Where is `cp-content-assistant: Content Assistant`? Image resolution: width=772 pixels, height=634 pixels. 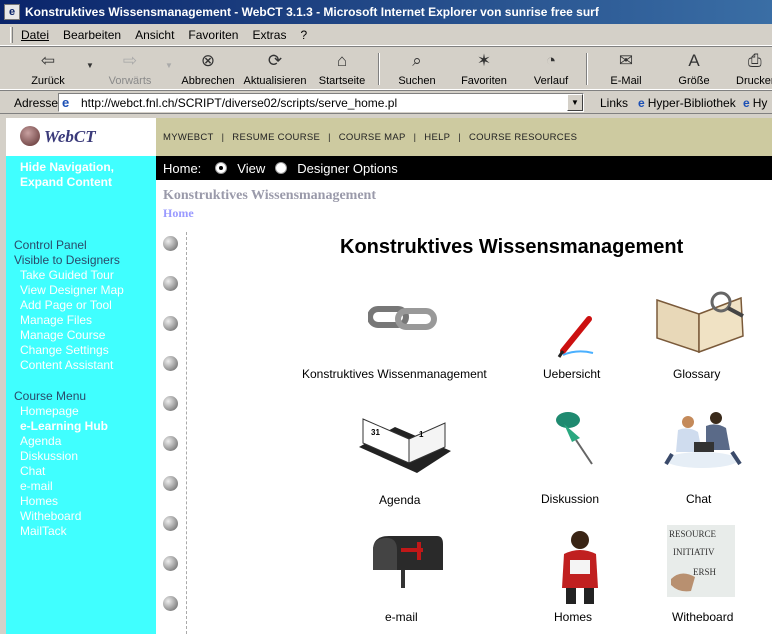 cp-content-assistant: Content Assistant is located at coordinates (66, 365).